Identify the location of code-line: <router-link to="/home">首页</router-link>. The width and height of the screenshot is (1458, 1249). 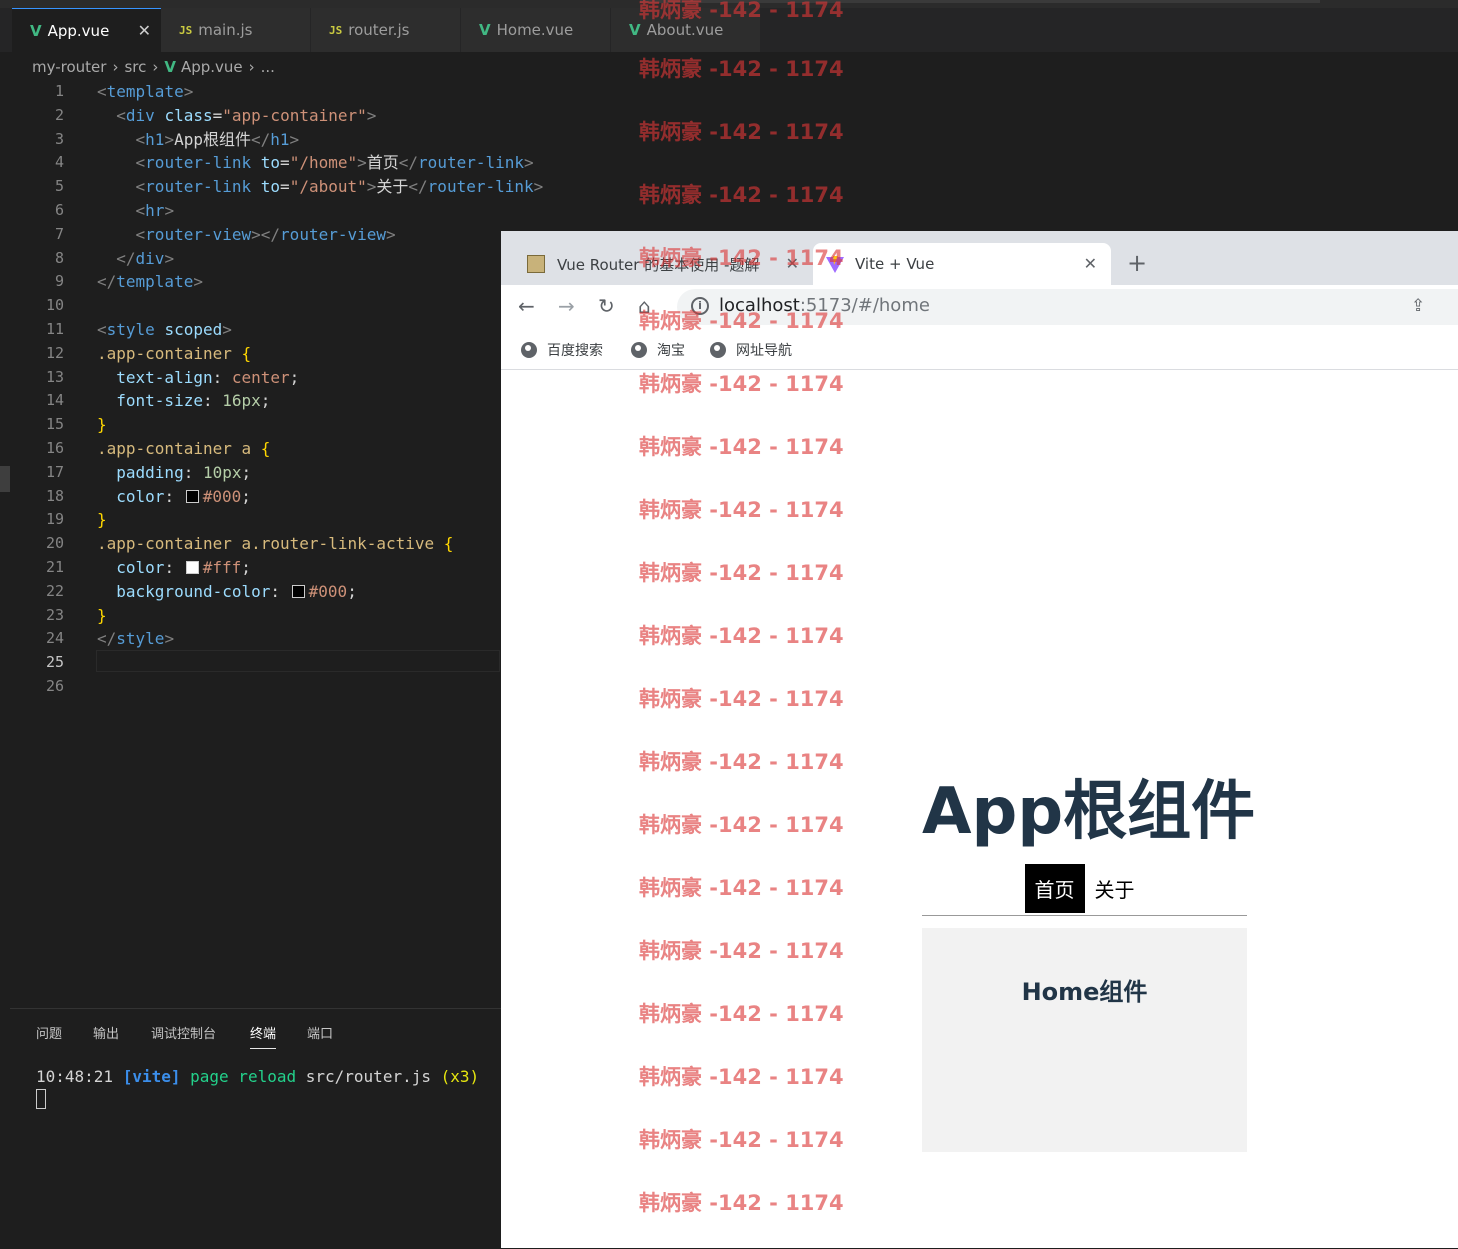
(334, 163).